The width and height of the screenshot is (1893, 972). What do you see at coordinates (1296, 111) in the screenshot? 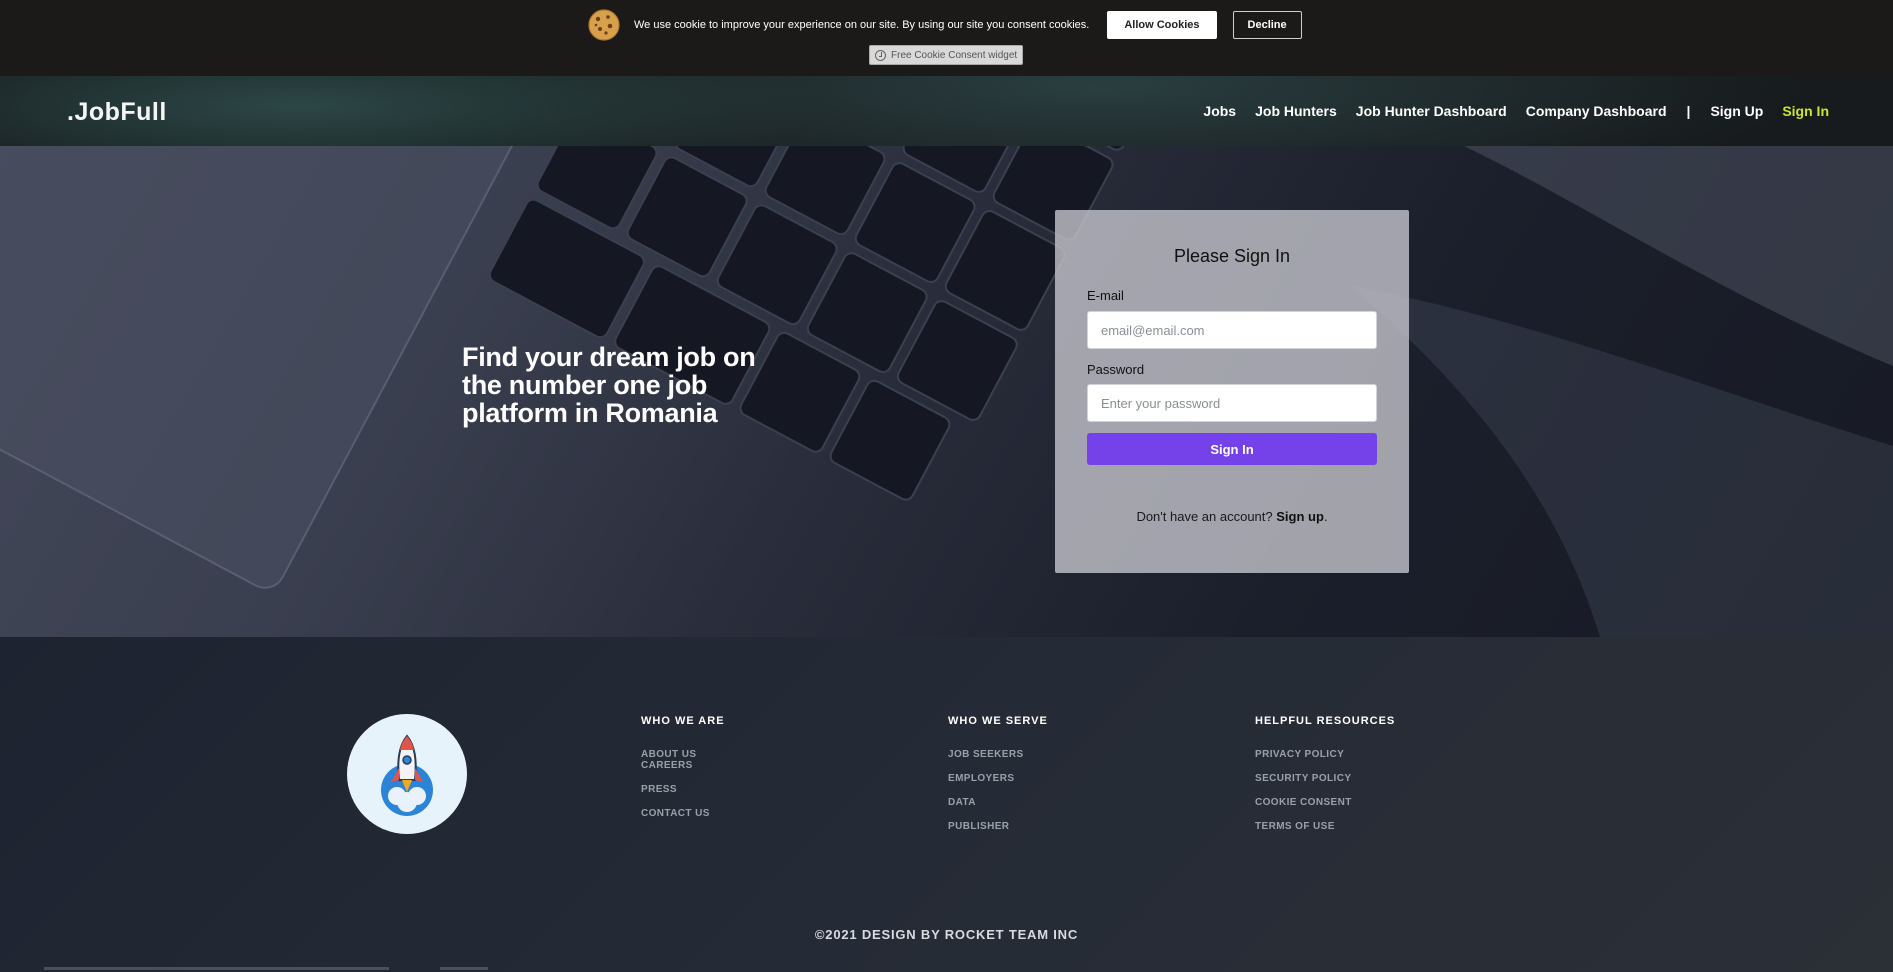
I see `nav-link-job-hunters: Job Hunters` at bounding box center [1296, 111].